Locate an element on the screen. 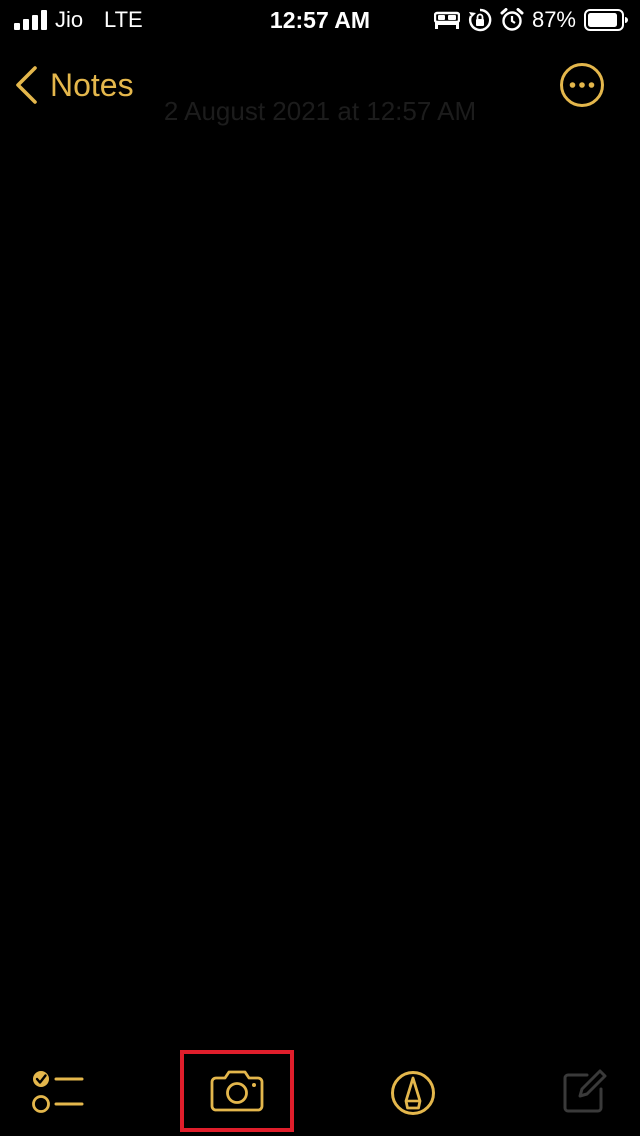 The width and height of the screenshot is (640, 1136). camera-icon is located at coordinates (237, 1091).